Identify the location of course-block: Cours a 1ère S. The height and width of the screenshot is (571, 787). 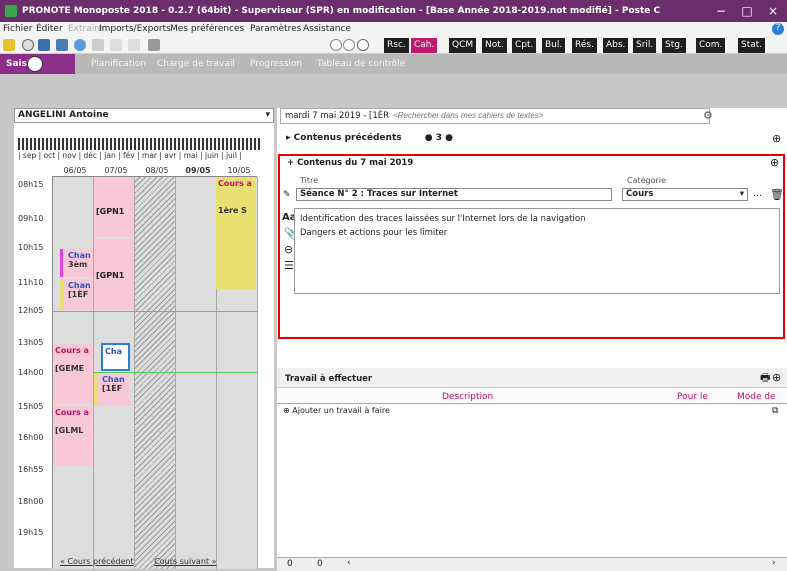
(236, 233).